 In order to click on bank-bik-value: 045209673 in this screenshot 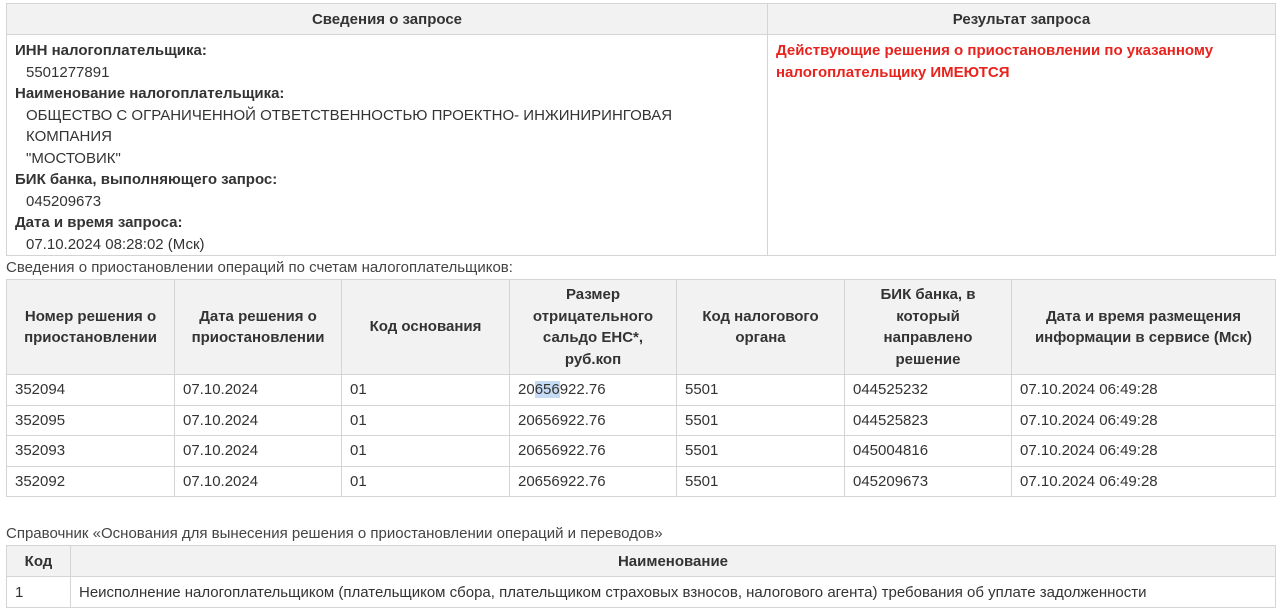, I will do `click(64, 201)`.